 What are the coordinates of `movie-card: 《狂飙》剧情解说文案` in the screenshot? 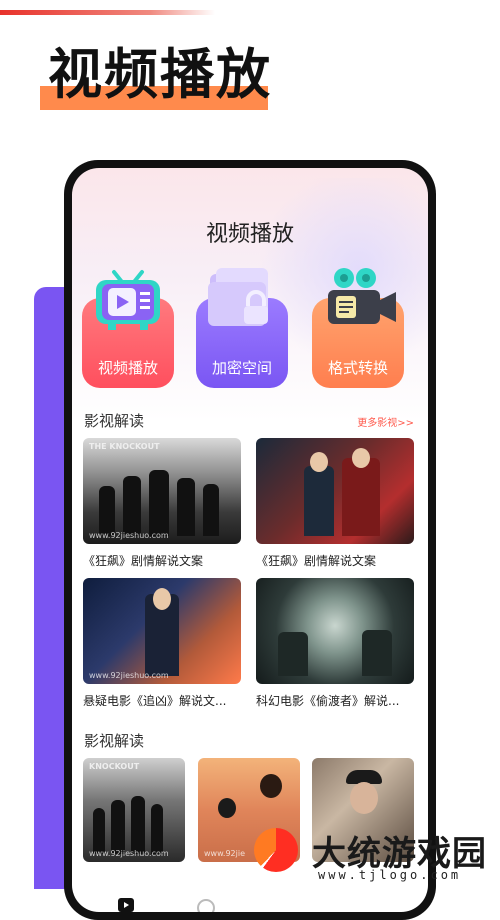 It's located at (335, 503).